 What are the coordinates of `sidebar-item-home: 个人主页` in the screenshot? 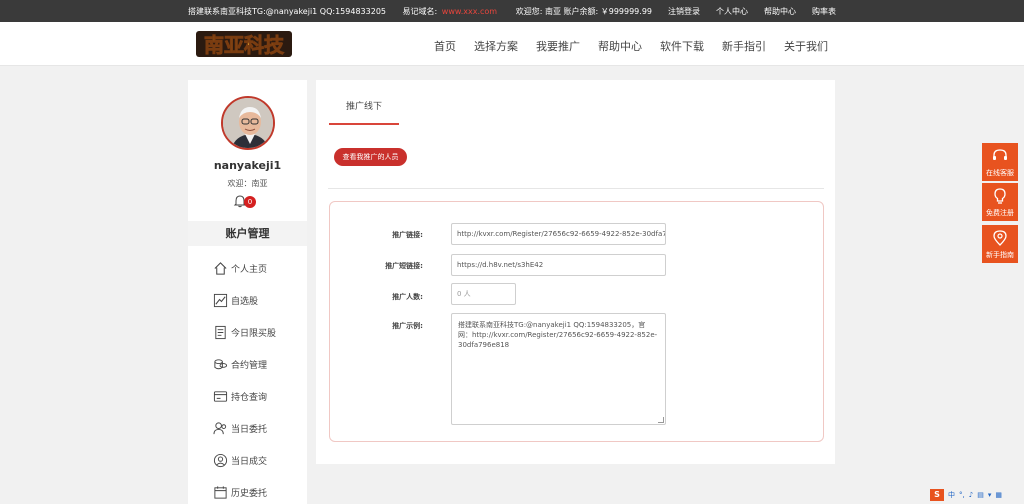 It's located at (244, 268).